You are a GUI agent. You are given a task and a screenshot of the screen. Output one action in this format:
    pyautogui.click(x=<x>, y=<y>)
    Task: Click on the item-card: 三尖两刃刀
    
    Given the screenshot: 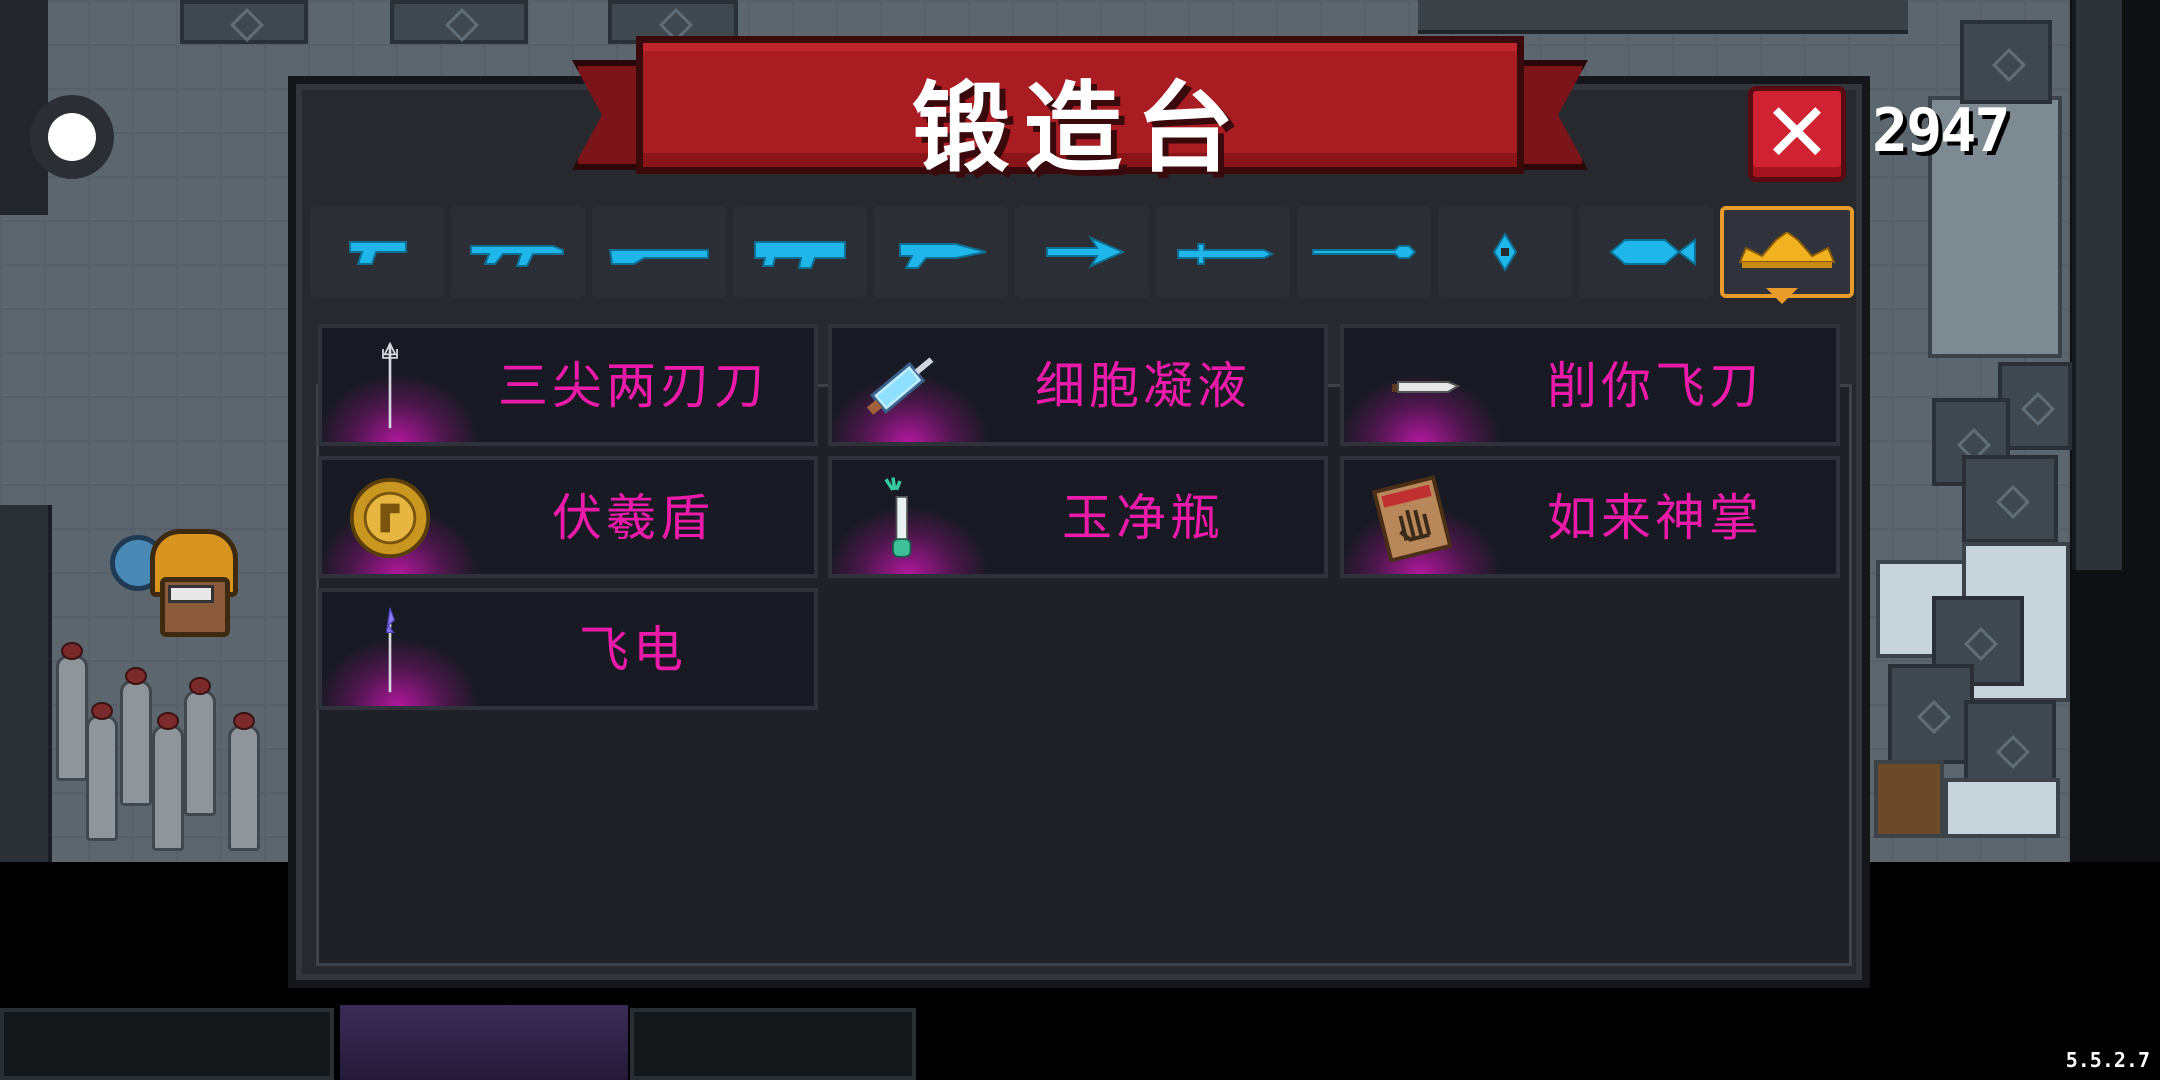 What is the action you would take?
    pyautogui.click(x=568, y=385)
    